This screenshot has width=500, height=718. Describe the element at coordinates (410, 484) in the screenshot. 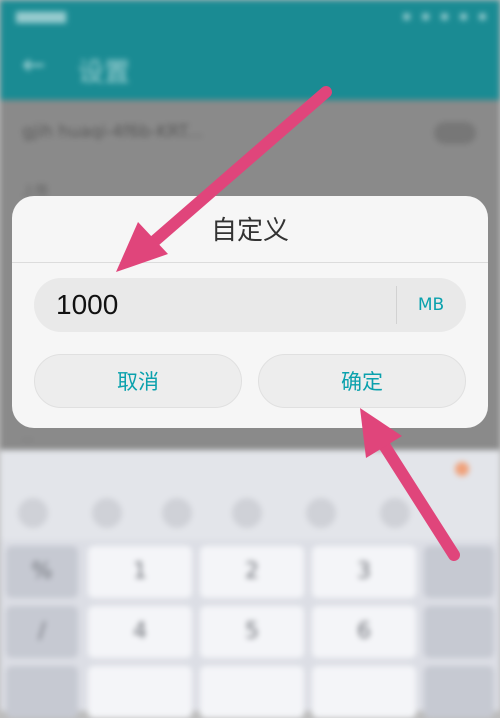

I see `arrow-to-confirm-icon` at that location.